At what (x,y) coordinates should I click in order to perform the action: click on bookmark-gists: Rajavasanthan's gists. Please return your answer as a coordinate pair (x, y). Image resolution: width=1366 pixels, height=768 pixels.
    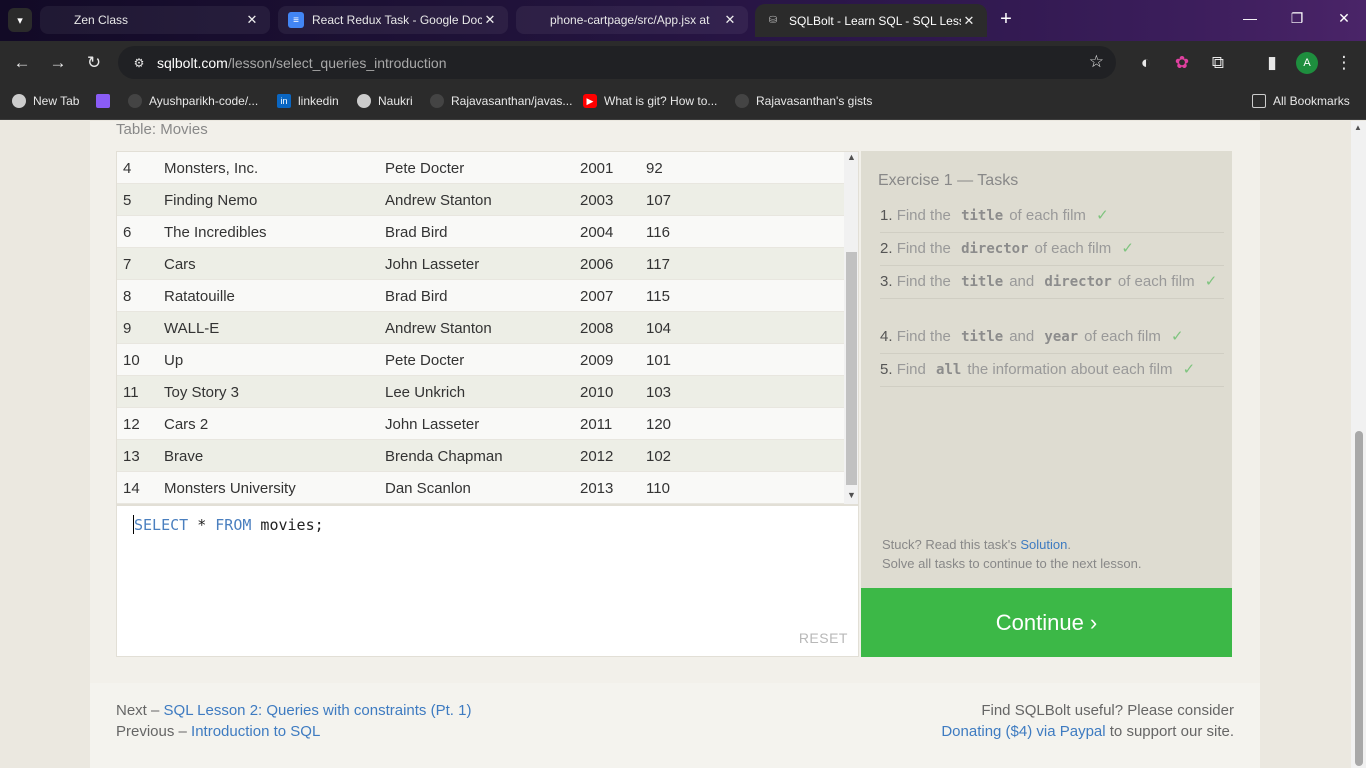
    Looking at the image, I should click on (803, 101).